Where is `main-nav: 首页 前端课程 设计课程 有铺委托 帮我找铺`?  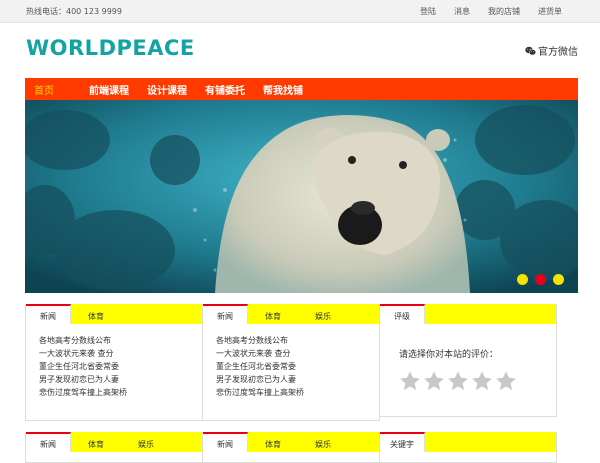 main-nav: 首页 前端课程 设计课程 有铺委托 帮我找铺 is located at coordinates (301, 89).